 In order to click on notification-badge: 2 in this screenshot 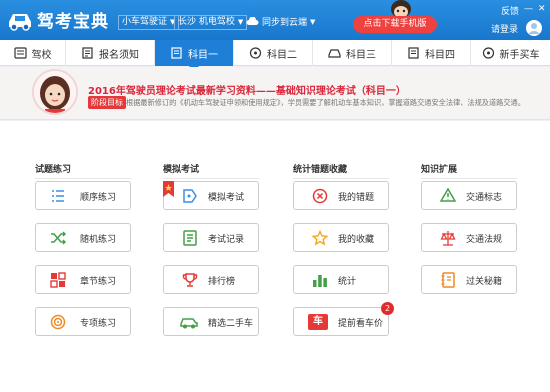, I will do `click(387, 308)`.